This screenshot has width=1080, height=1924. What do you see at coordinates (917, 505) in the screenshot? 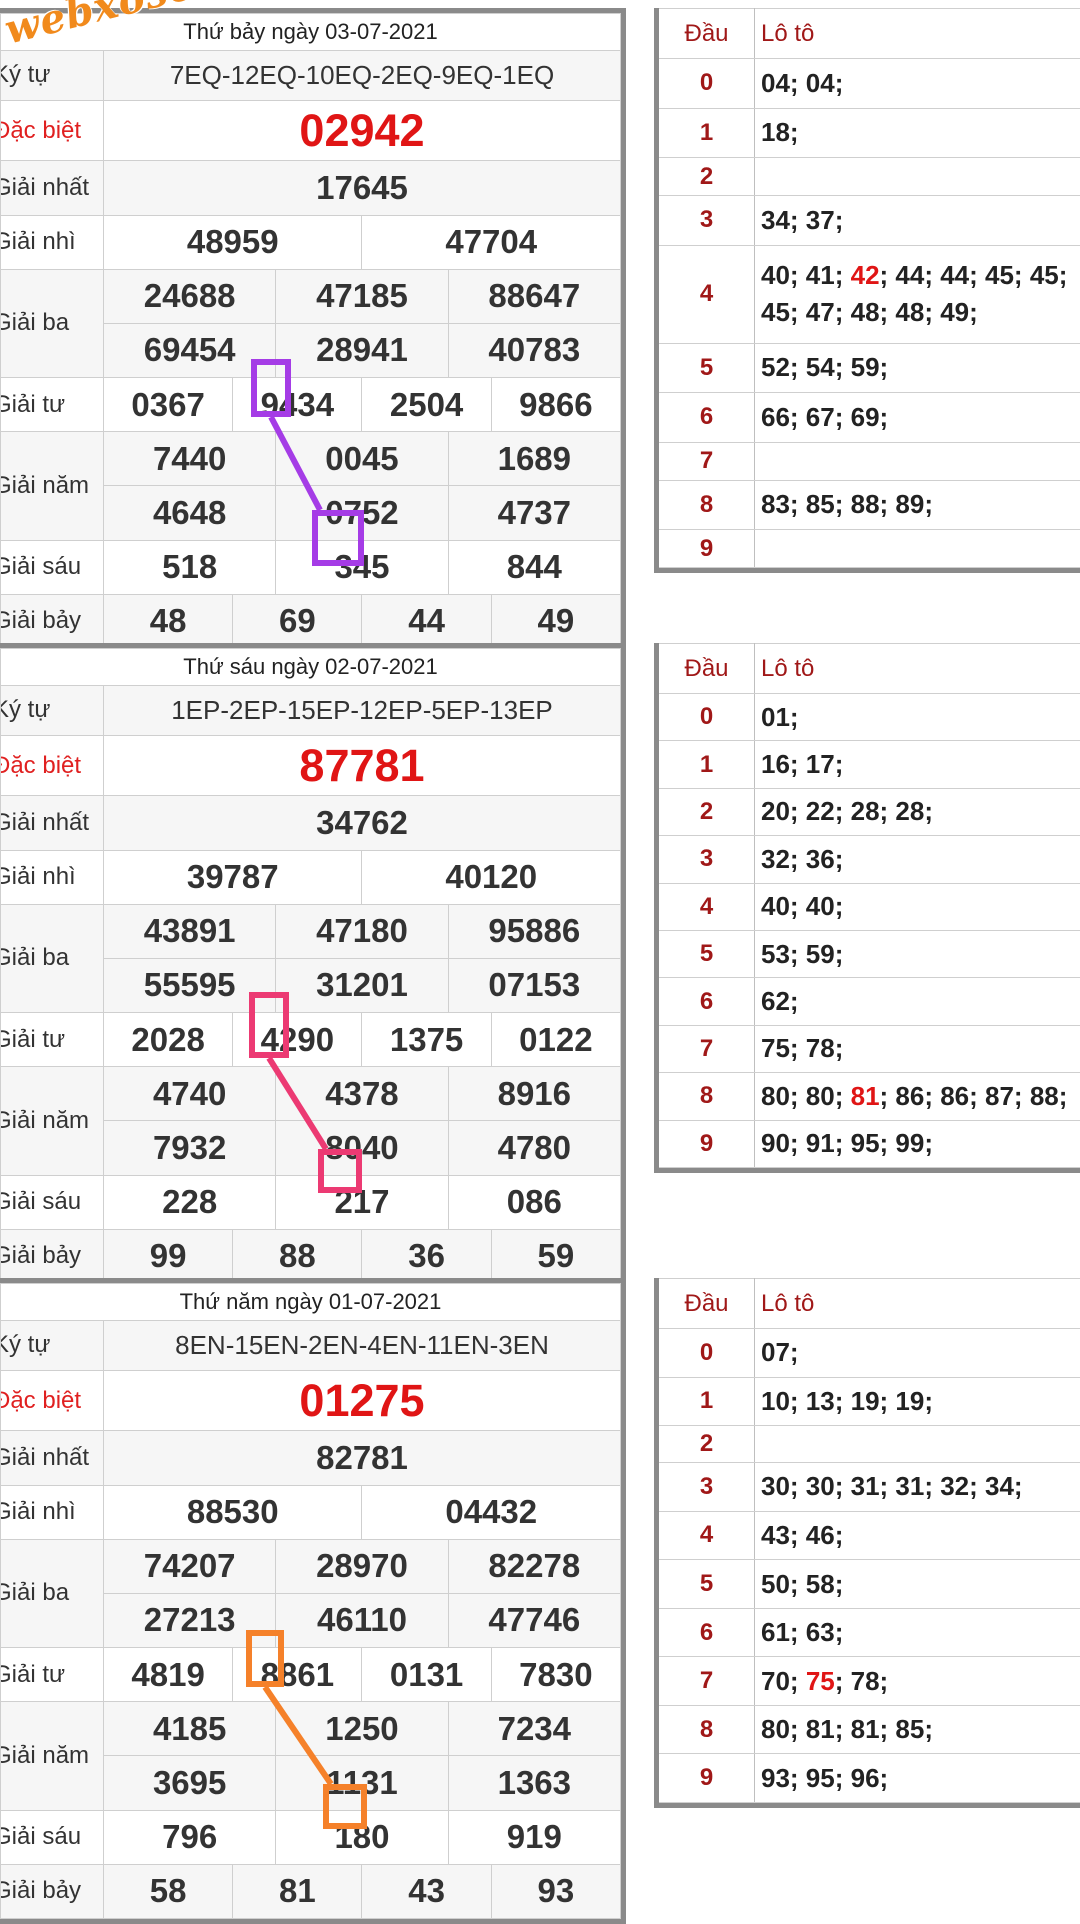
I see `loto-values: 83; 85; 88; 89;` at bounding box center [917, 505].